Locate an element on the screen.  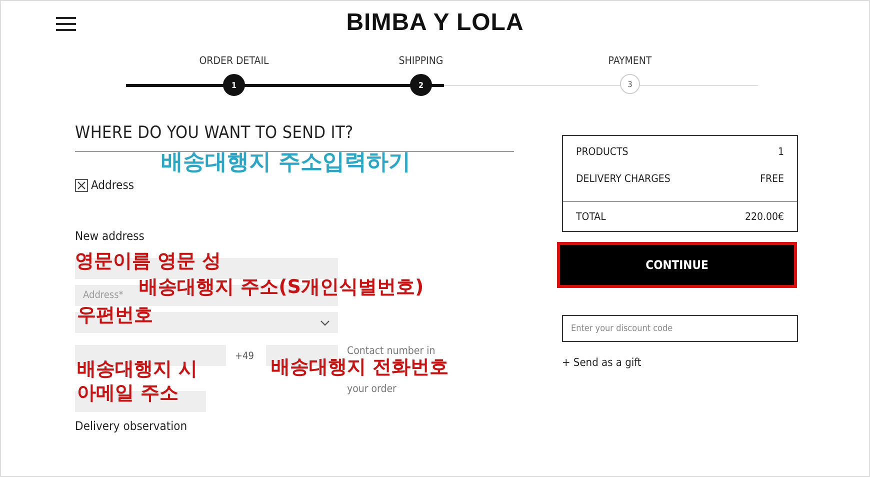
step-number: 3 is located at coordinates (630, 84).